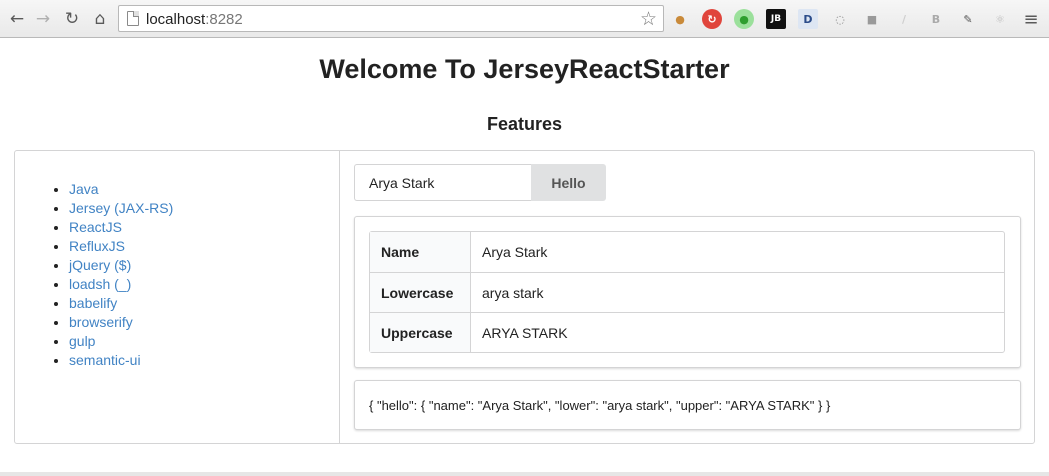  Describe the element at coordinates (95, 227) in the screenshot. I see `feature-link: ReactJS` at that location.